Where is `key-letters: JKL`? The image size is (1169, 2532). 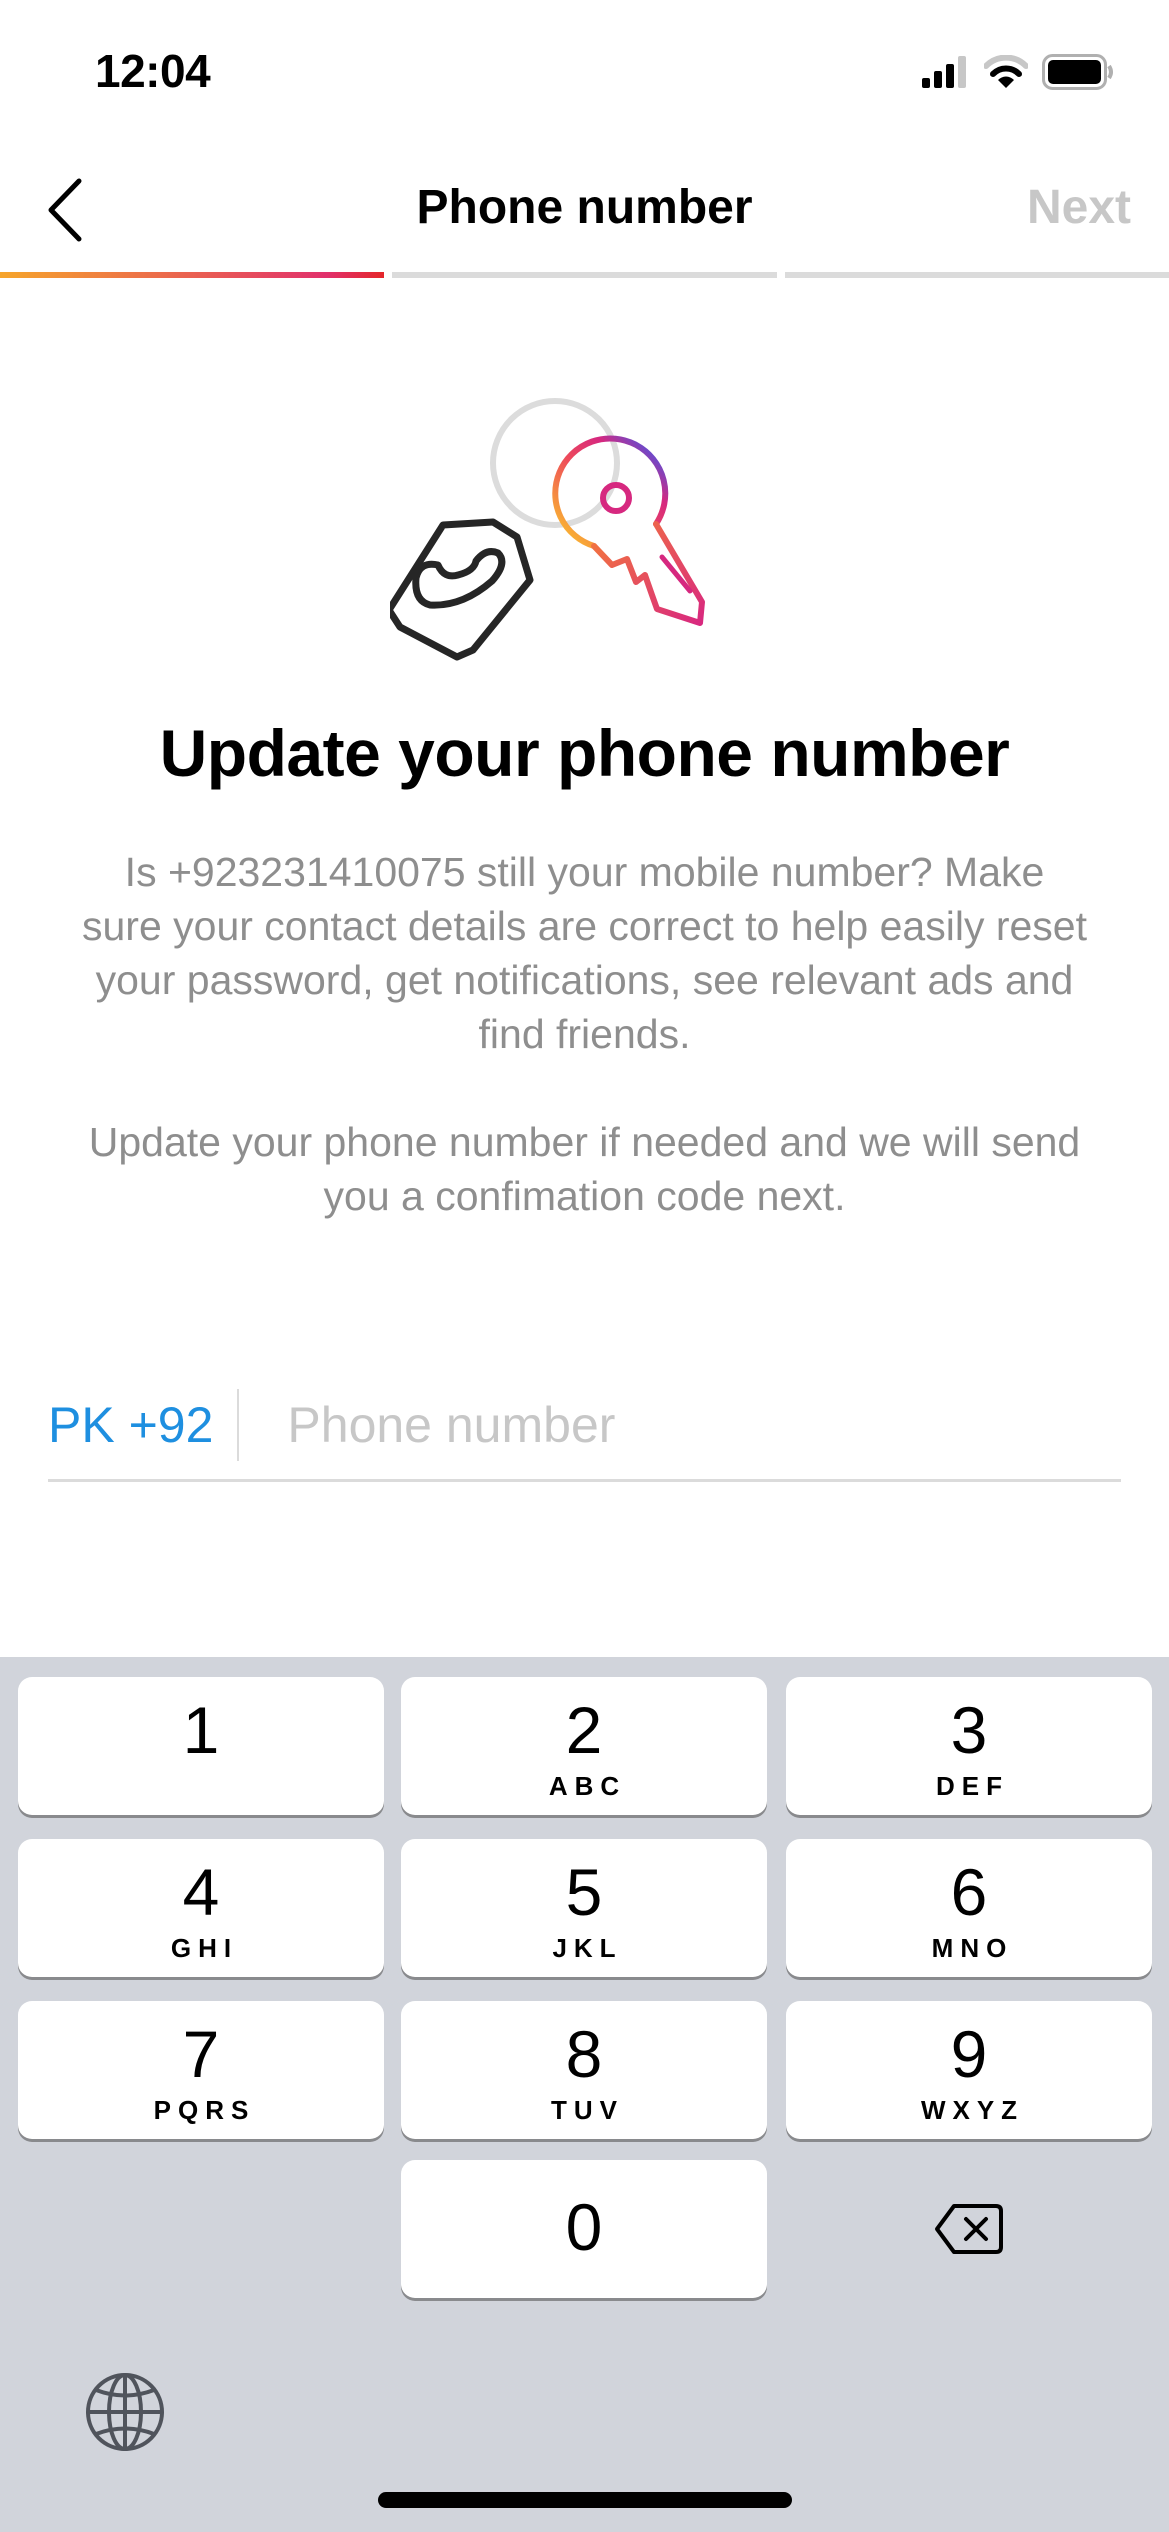 key-letters: JKL is located at coordinates (587, 1948).